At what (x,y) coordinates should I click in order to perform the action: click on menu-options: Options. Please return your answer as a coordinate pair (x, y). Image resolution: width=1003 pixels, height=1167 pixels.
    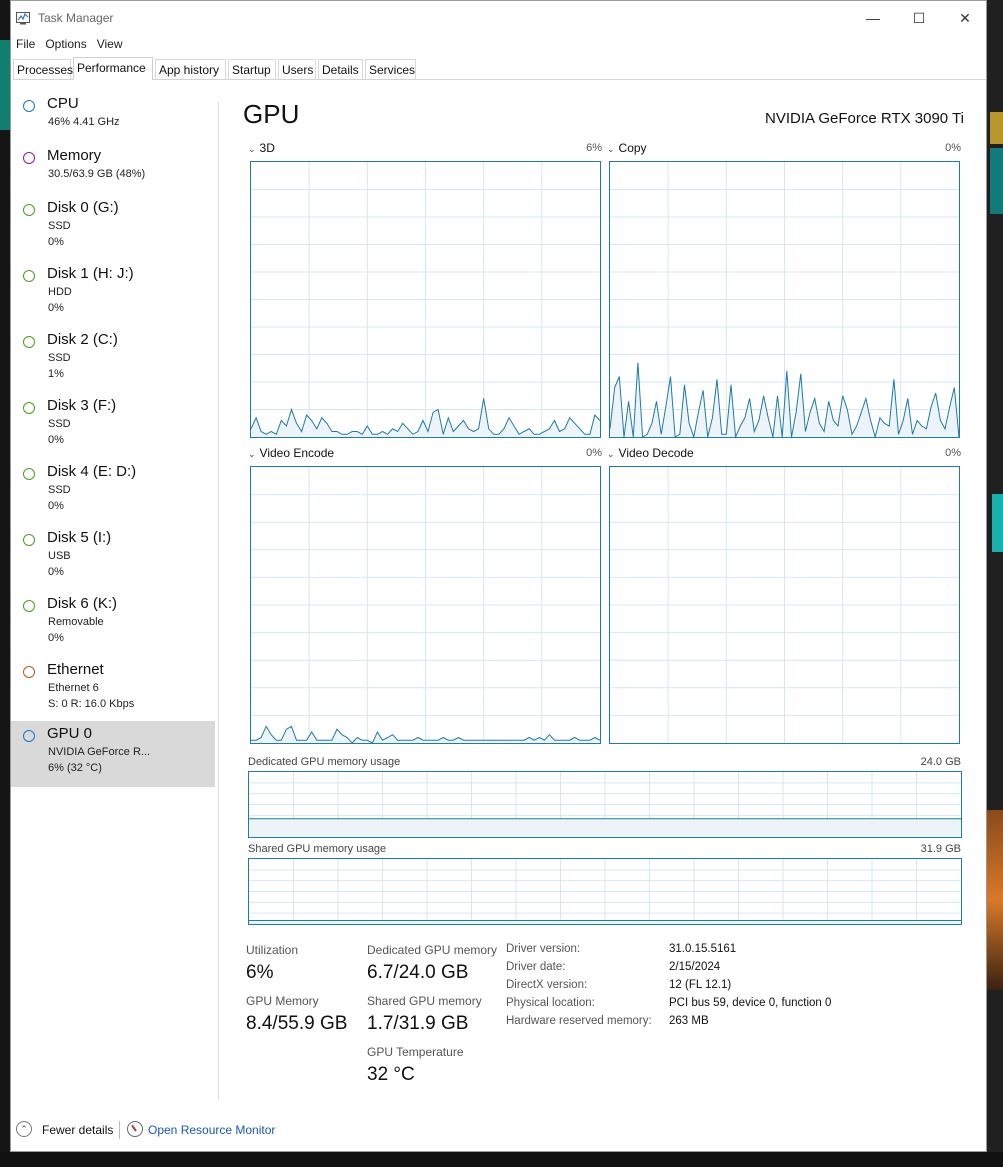
    Looking at the image, I should click on (65, 44).